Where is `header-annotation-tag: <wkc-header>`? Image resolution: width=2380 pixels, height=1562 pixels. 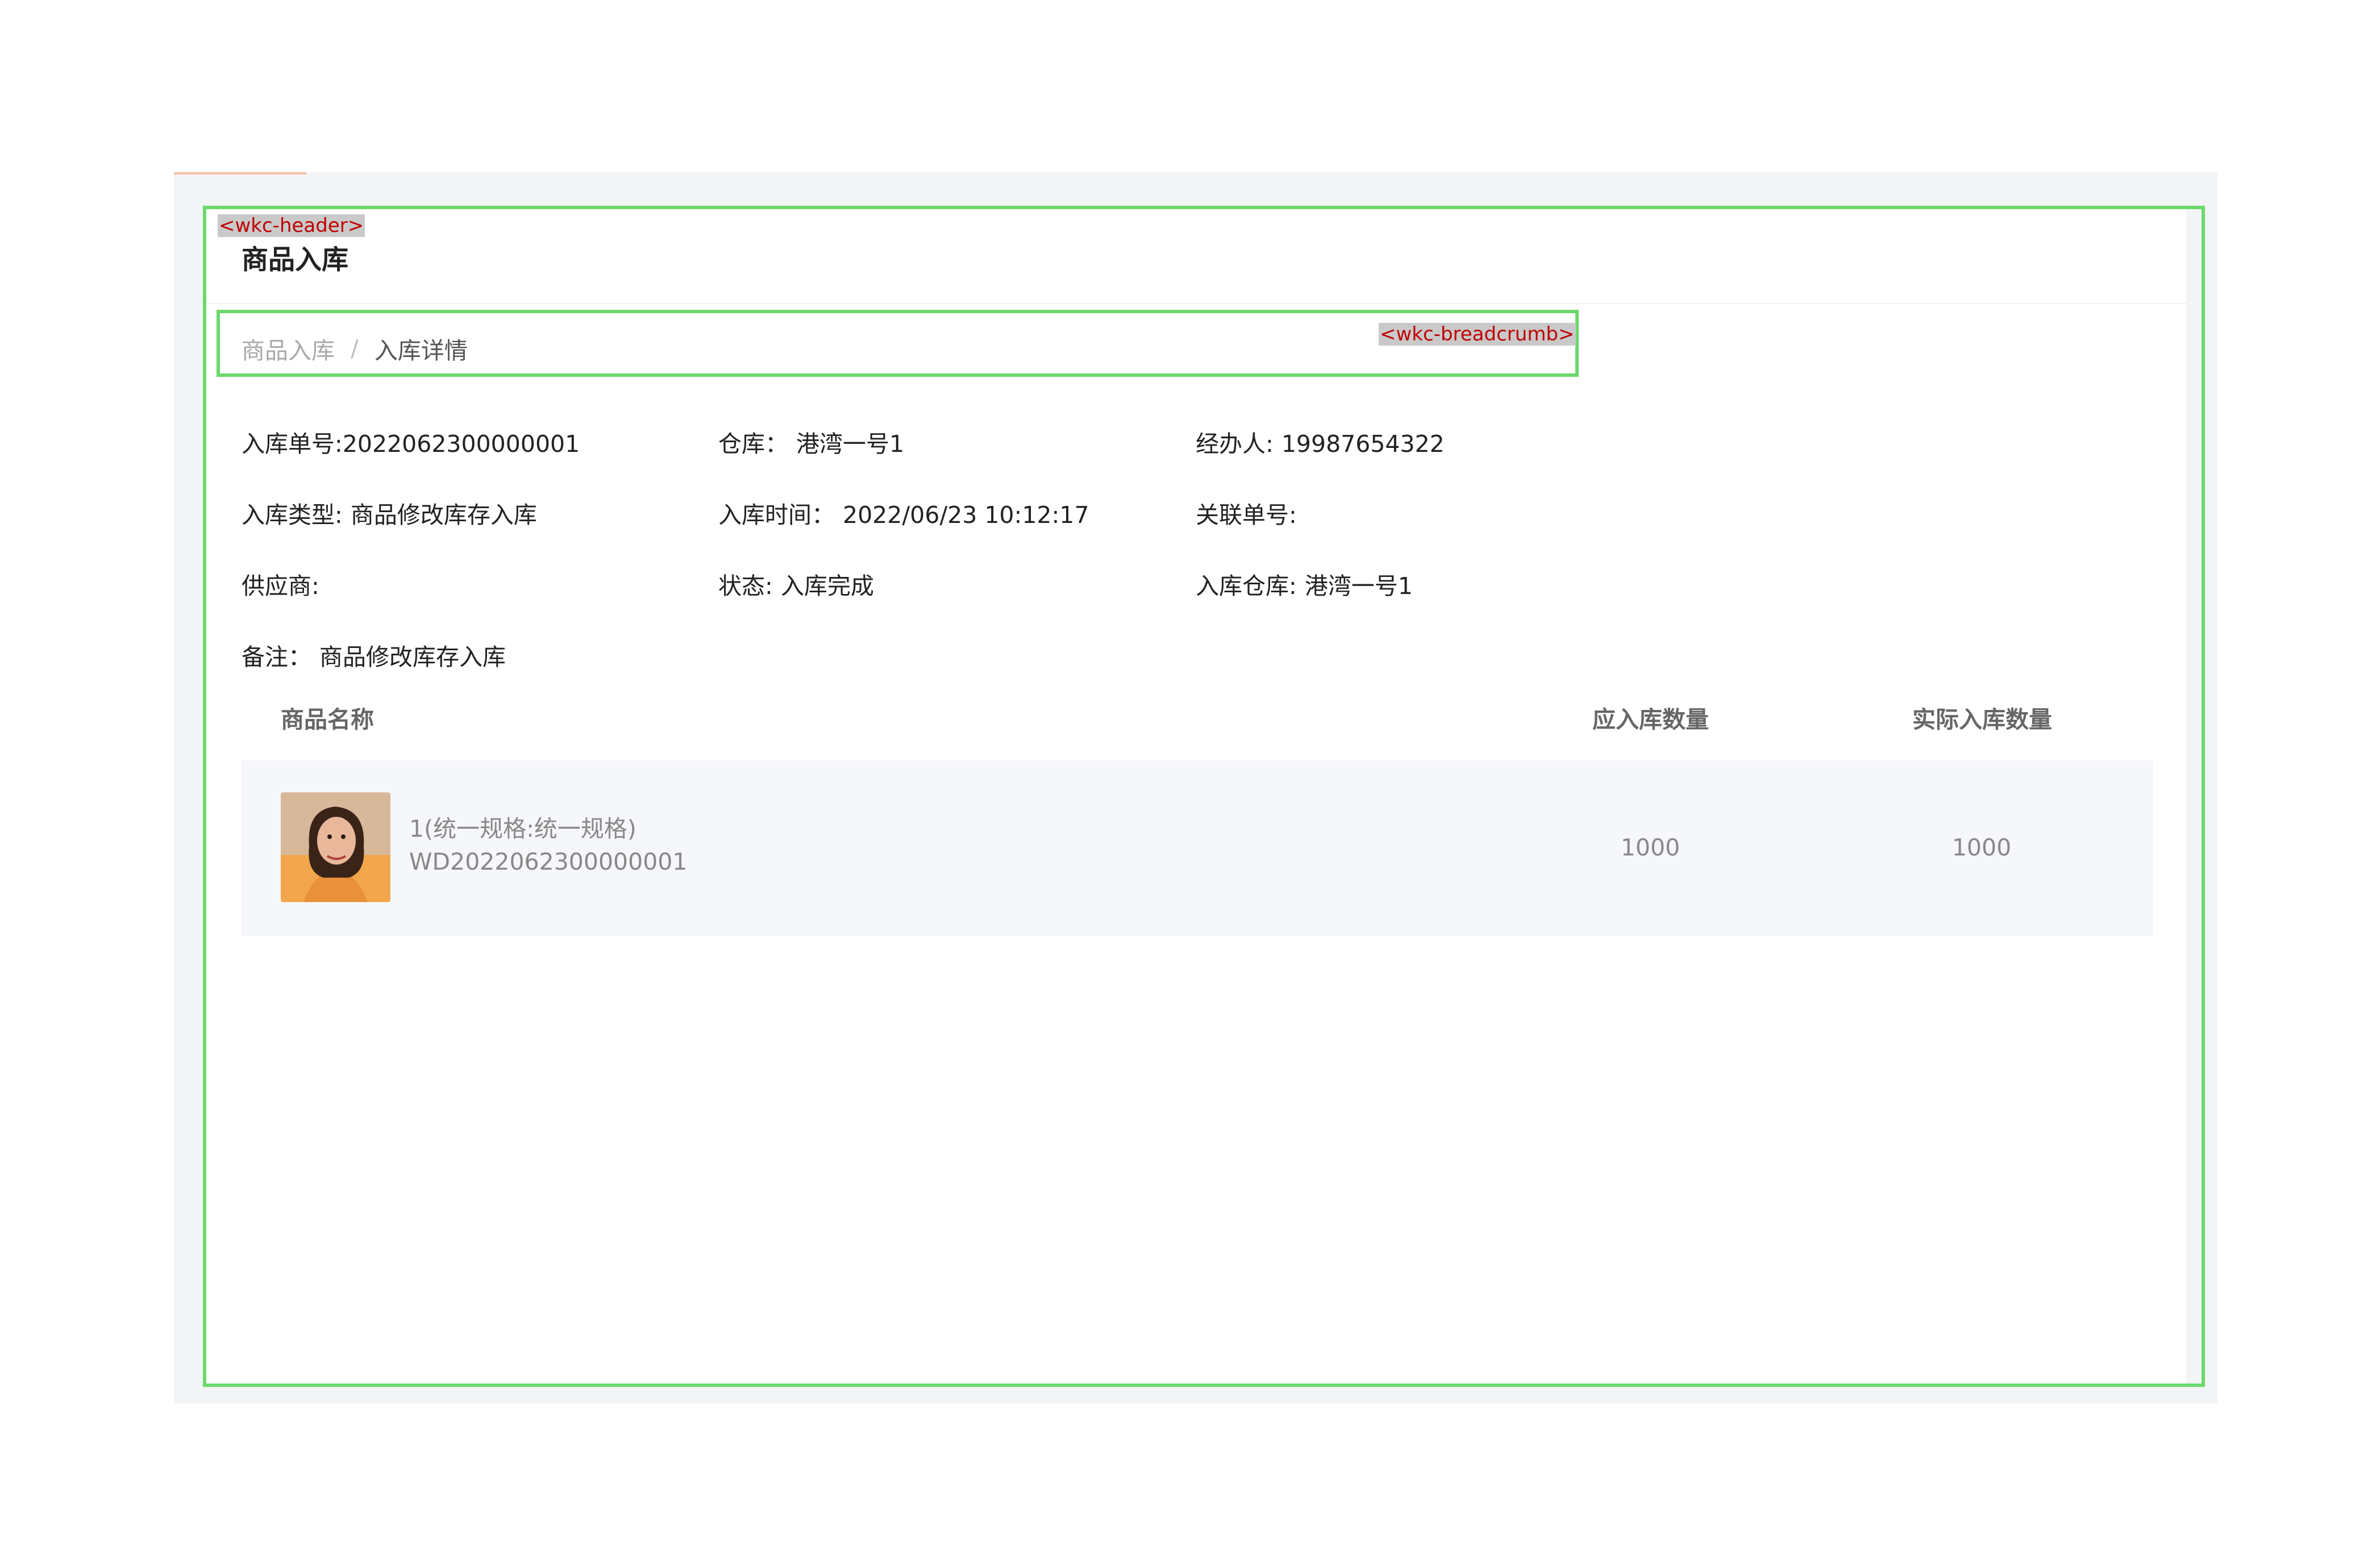
header-annotation-tag: <wkc-header> is located at coordinates (291, 225).